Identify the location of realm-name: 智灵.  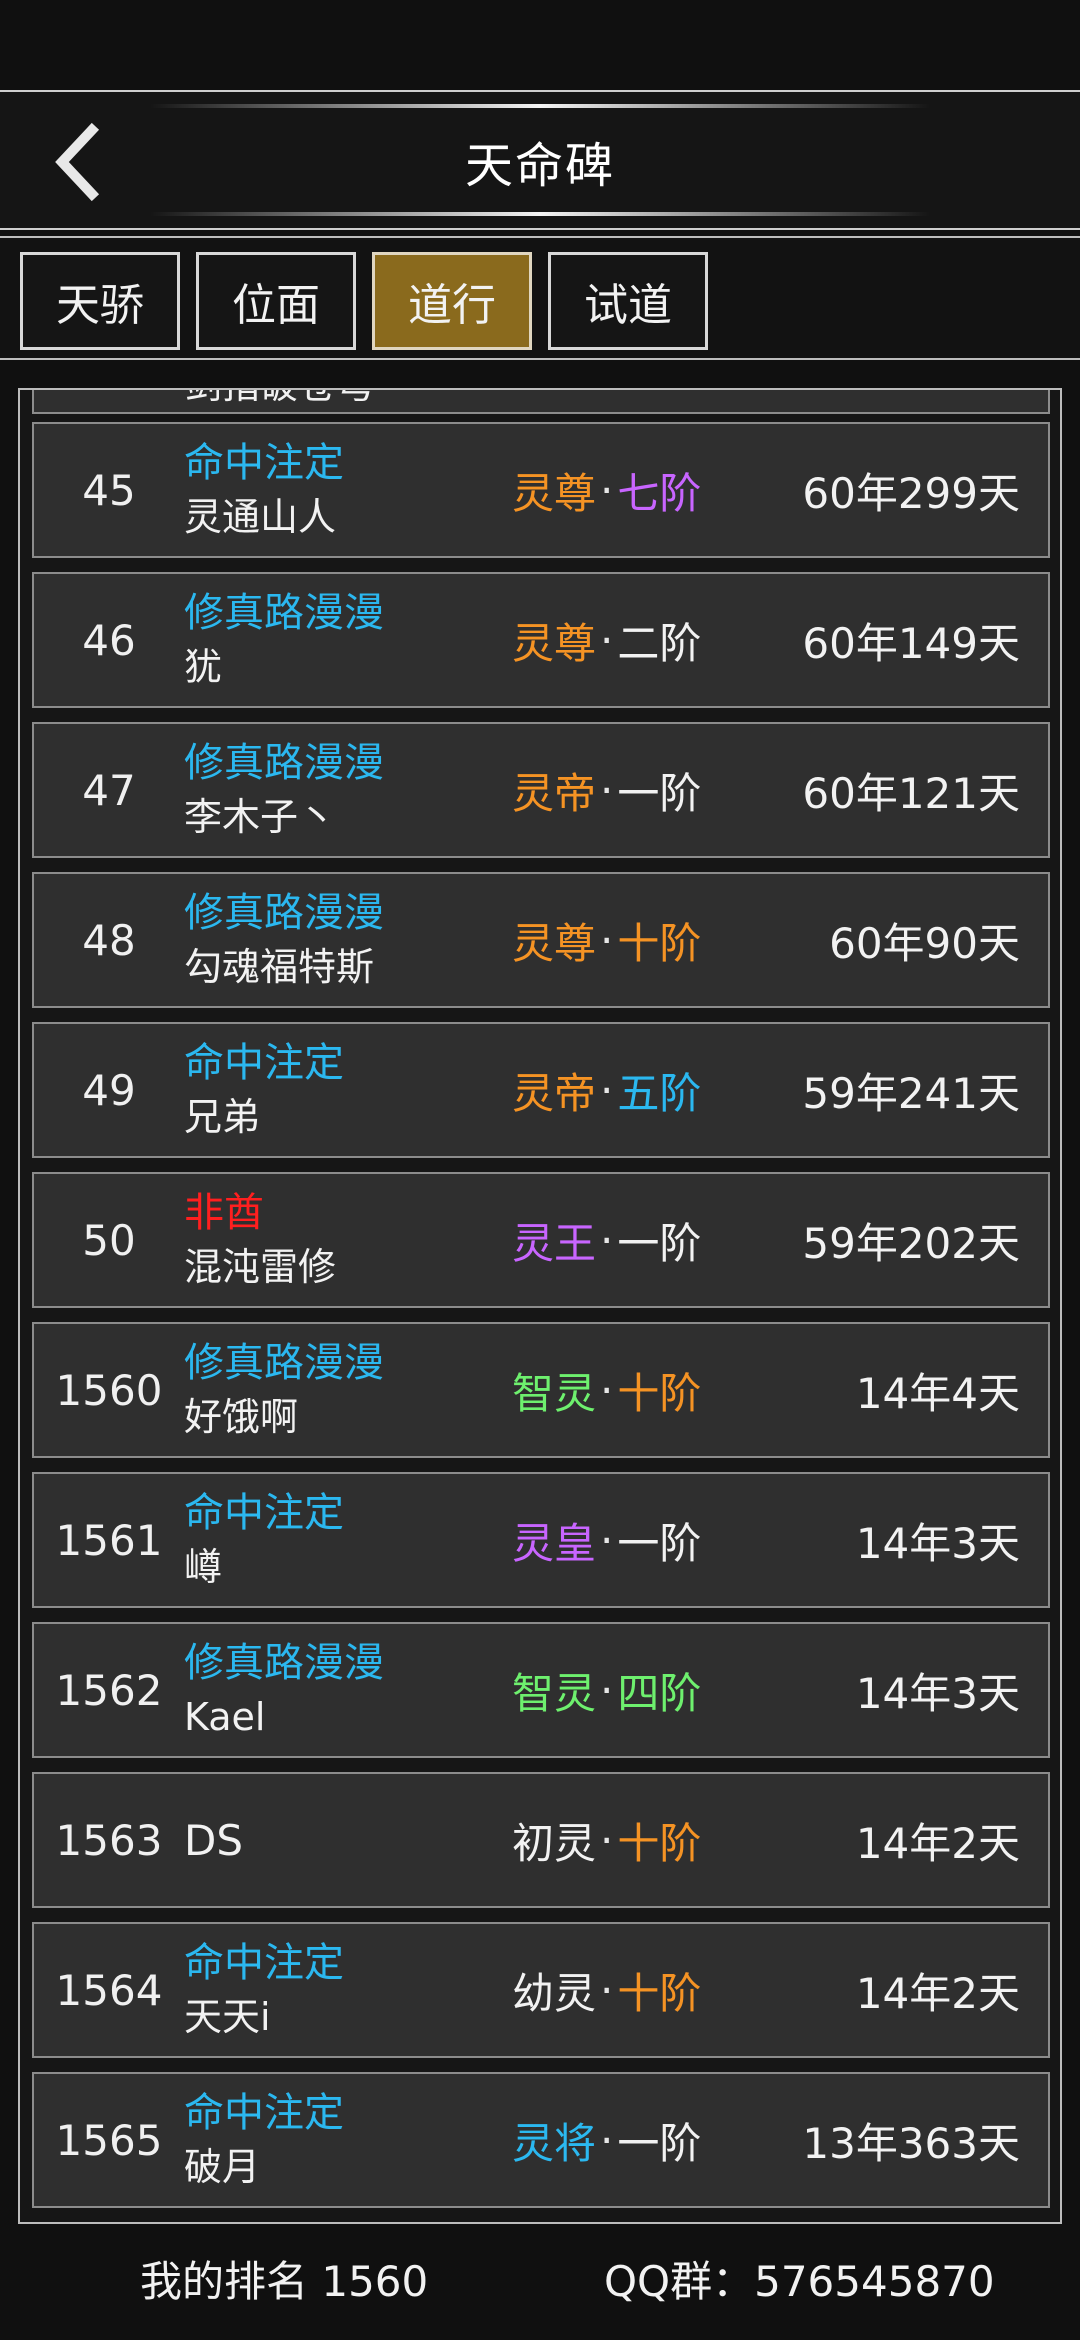
(554, 1693).